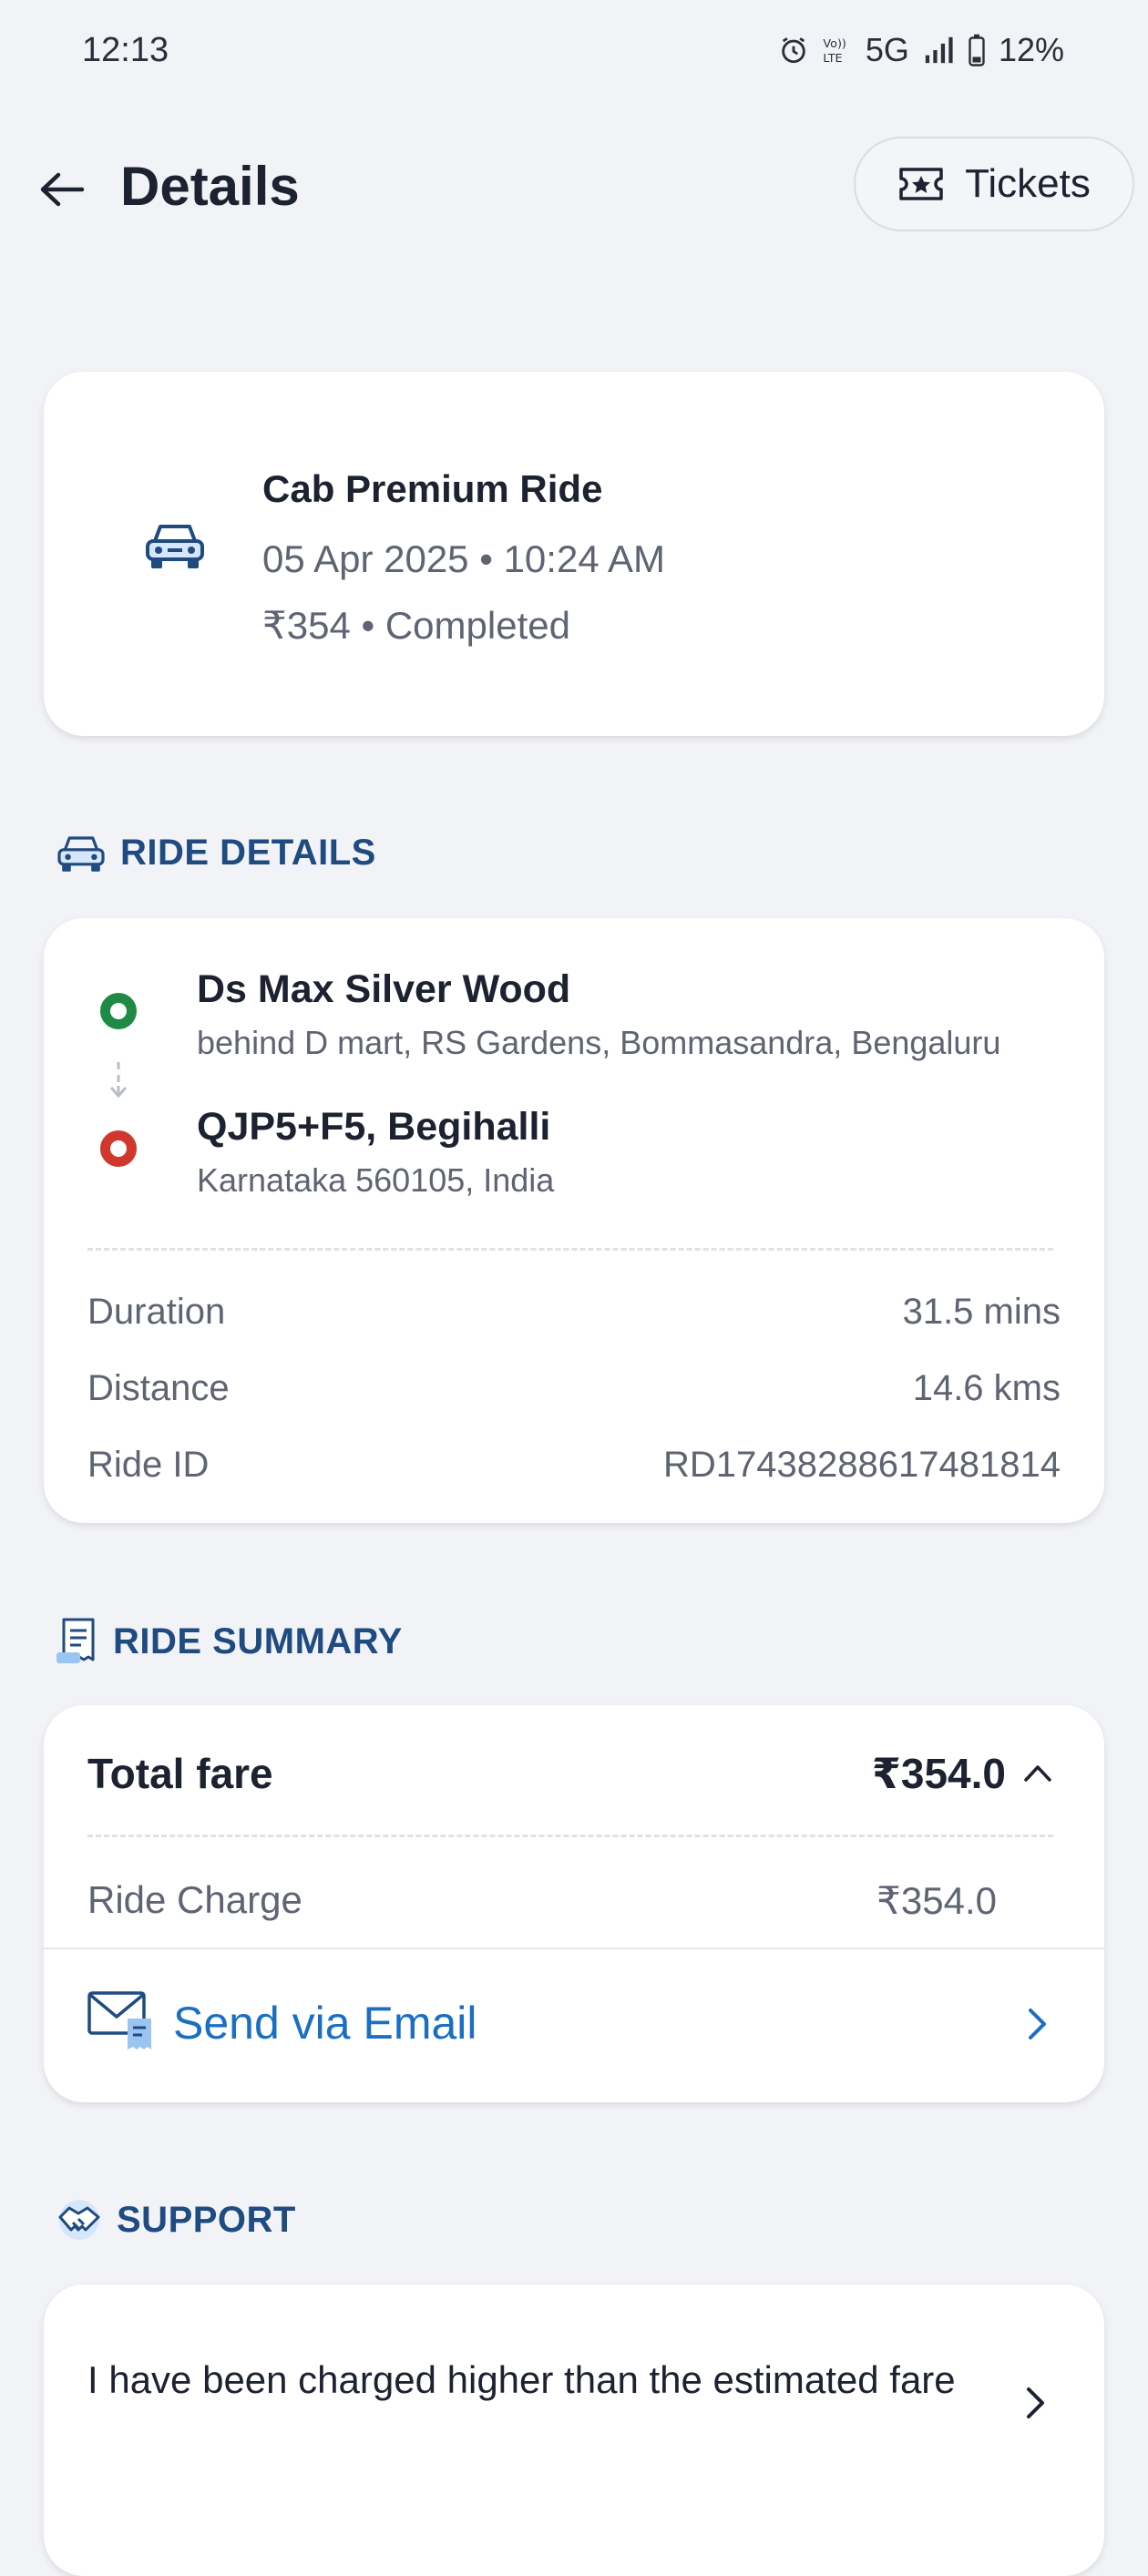  Describe the element at coordinates (384, 989) in the screenshot. I see `pickup-name: Ds Max Silver Wood` at that location.